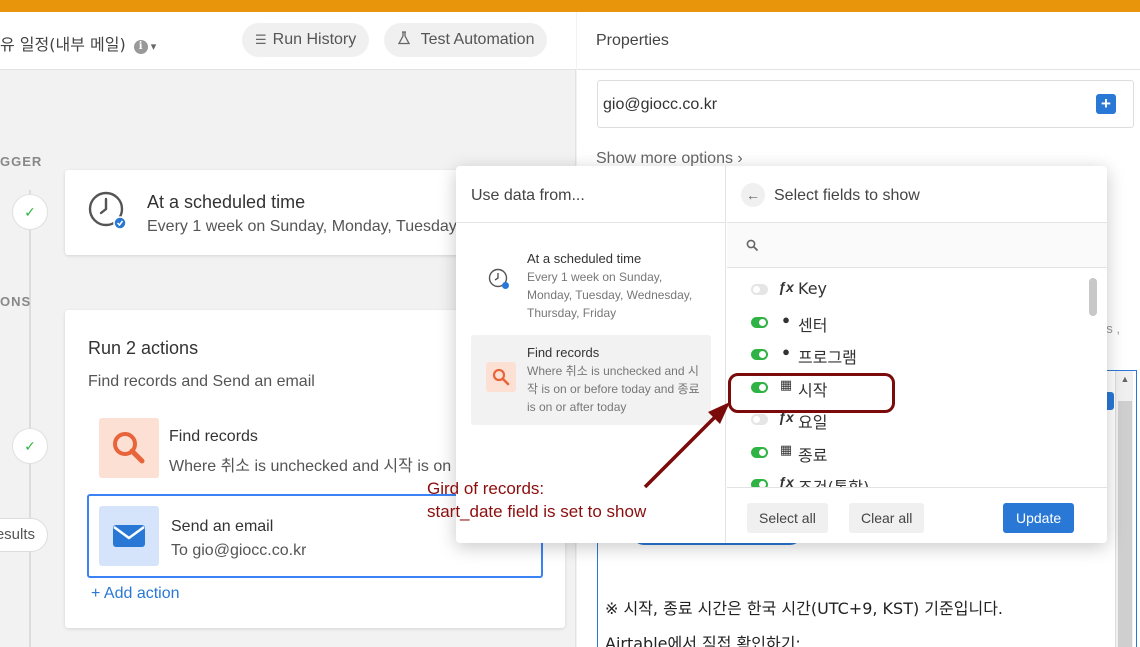  What do you see at coordinates (804, 608) in the screenshot?
I see `body-line-timezone-note: ※ 시작, 종료 시간은 한국 시간(UTC+9, KST) 기준입니다.` at bounding box center [804, 608].